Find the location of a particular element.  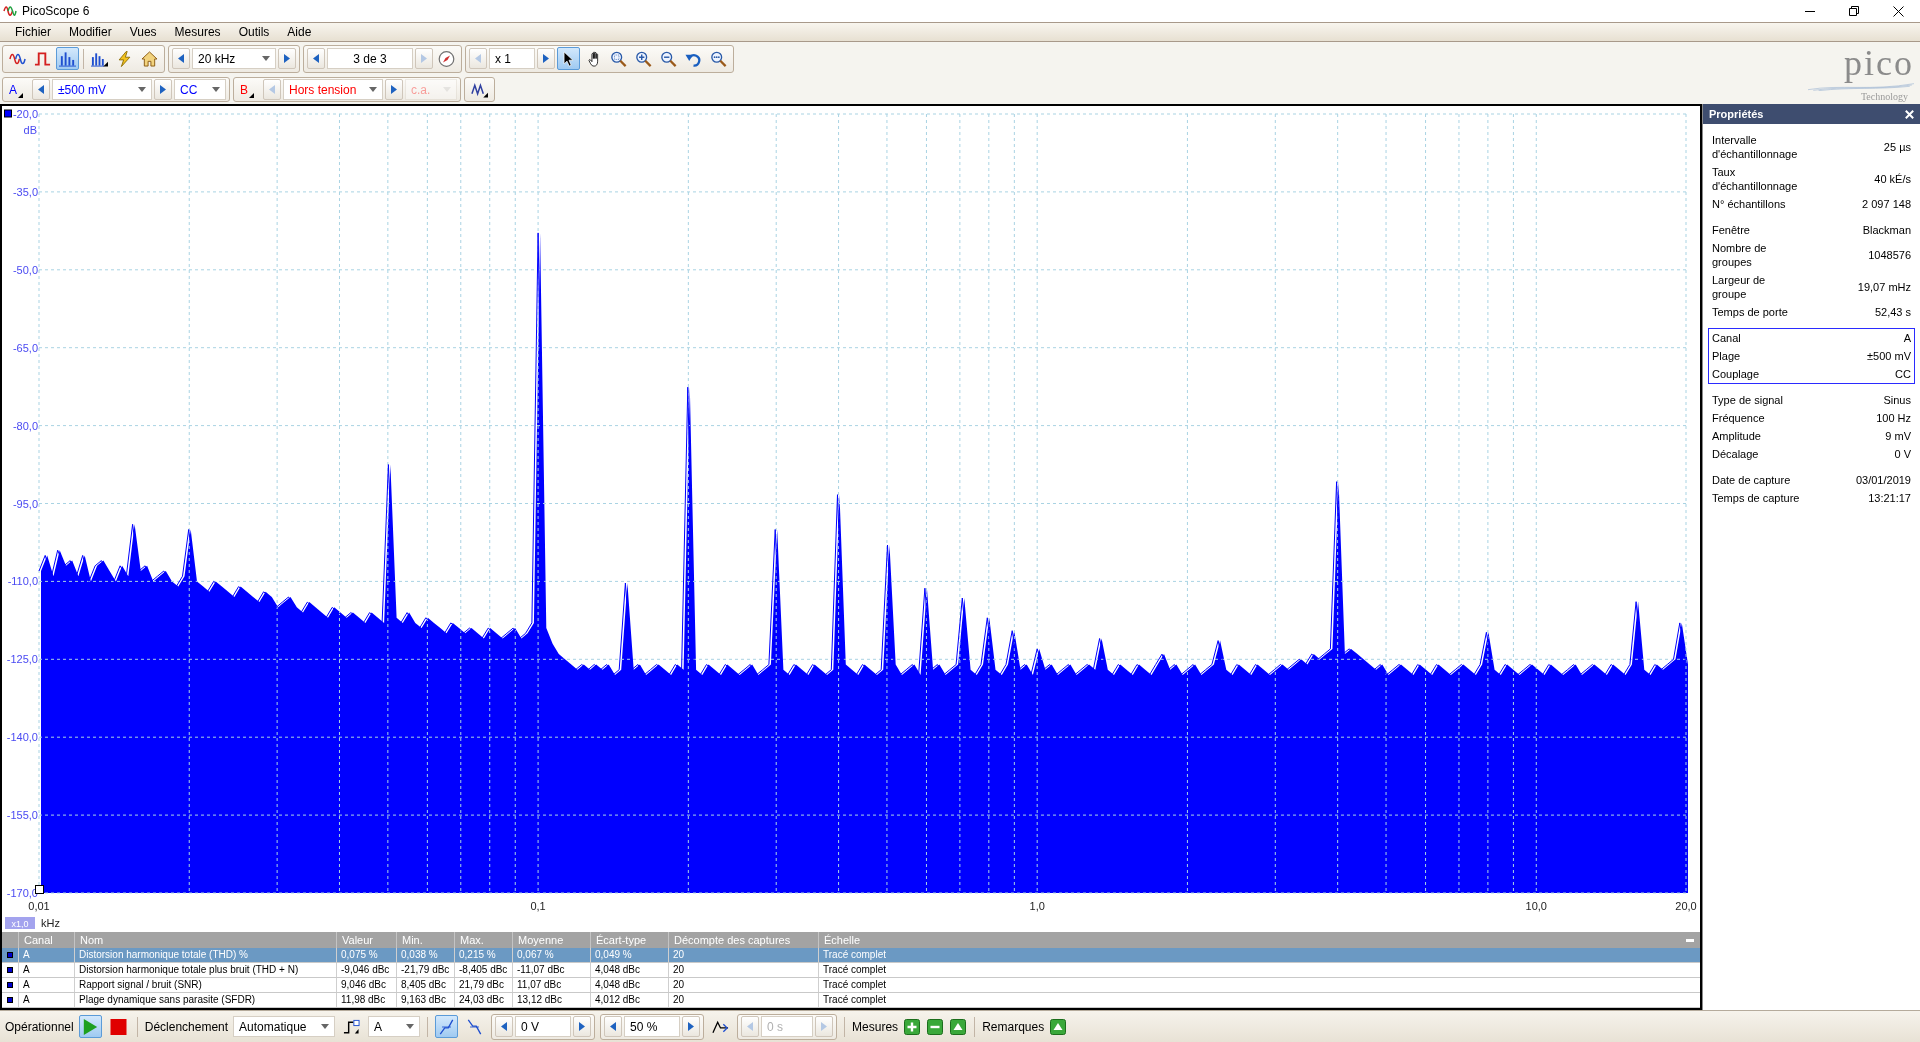

trigger-level-field: 0 V is located at coordinates (543, 1026).